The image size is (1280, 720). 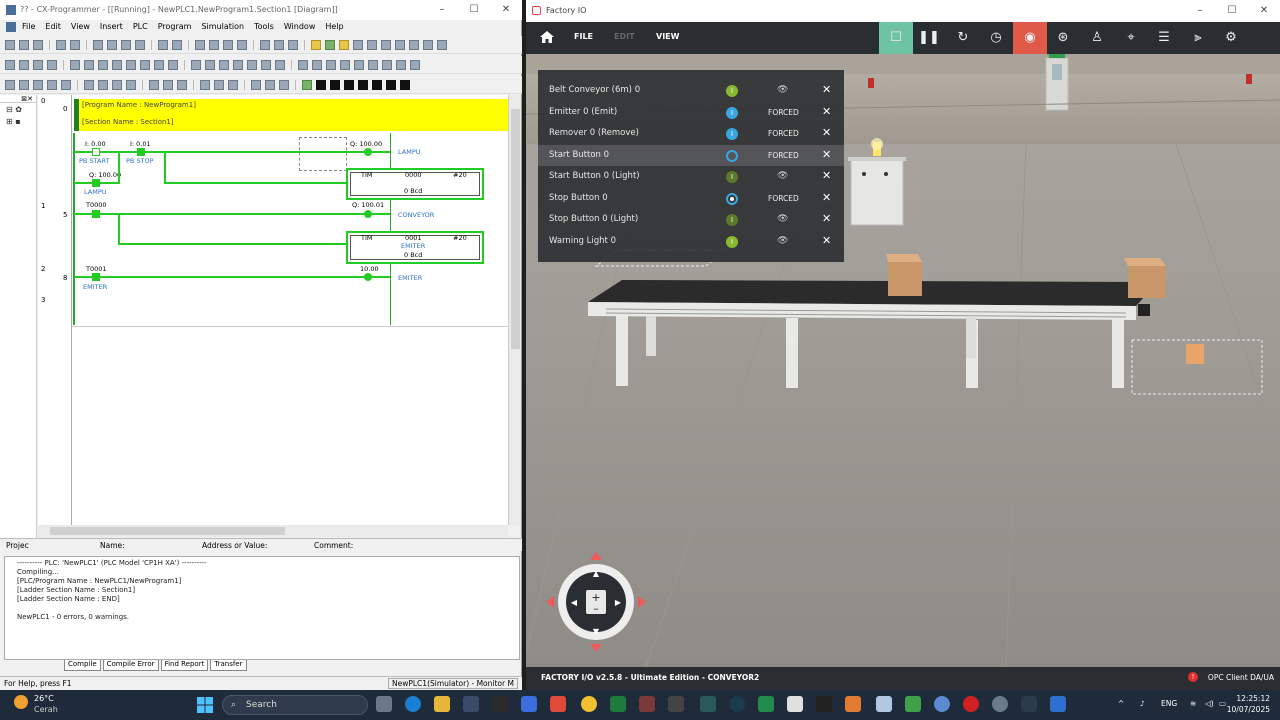 I want to click on explorer-icon, so click(x=442, y=704).